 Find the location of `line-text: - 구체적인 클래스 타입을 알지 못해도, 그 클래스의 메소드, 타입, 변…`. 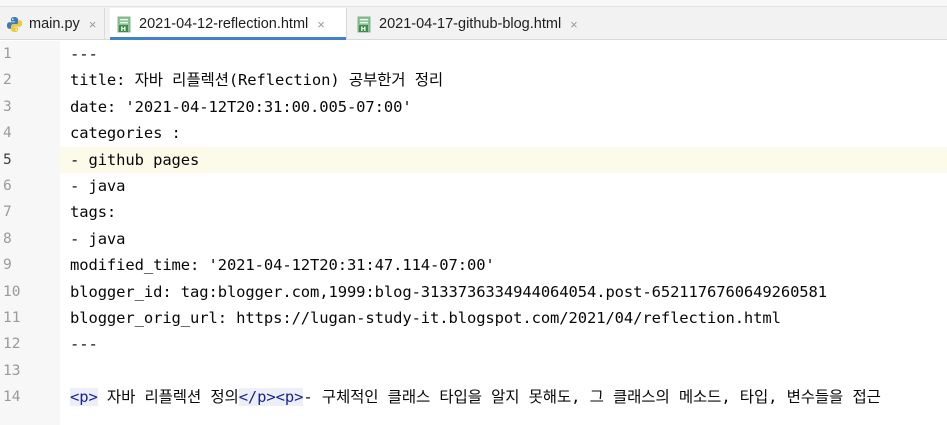

line-text: - 구체적인 클래스 타입을 알지 못해도, 그 클래스의 메소드, 타입, 변… is located at coordinates (592, 397).